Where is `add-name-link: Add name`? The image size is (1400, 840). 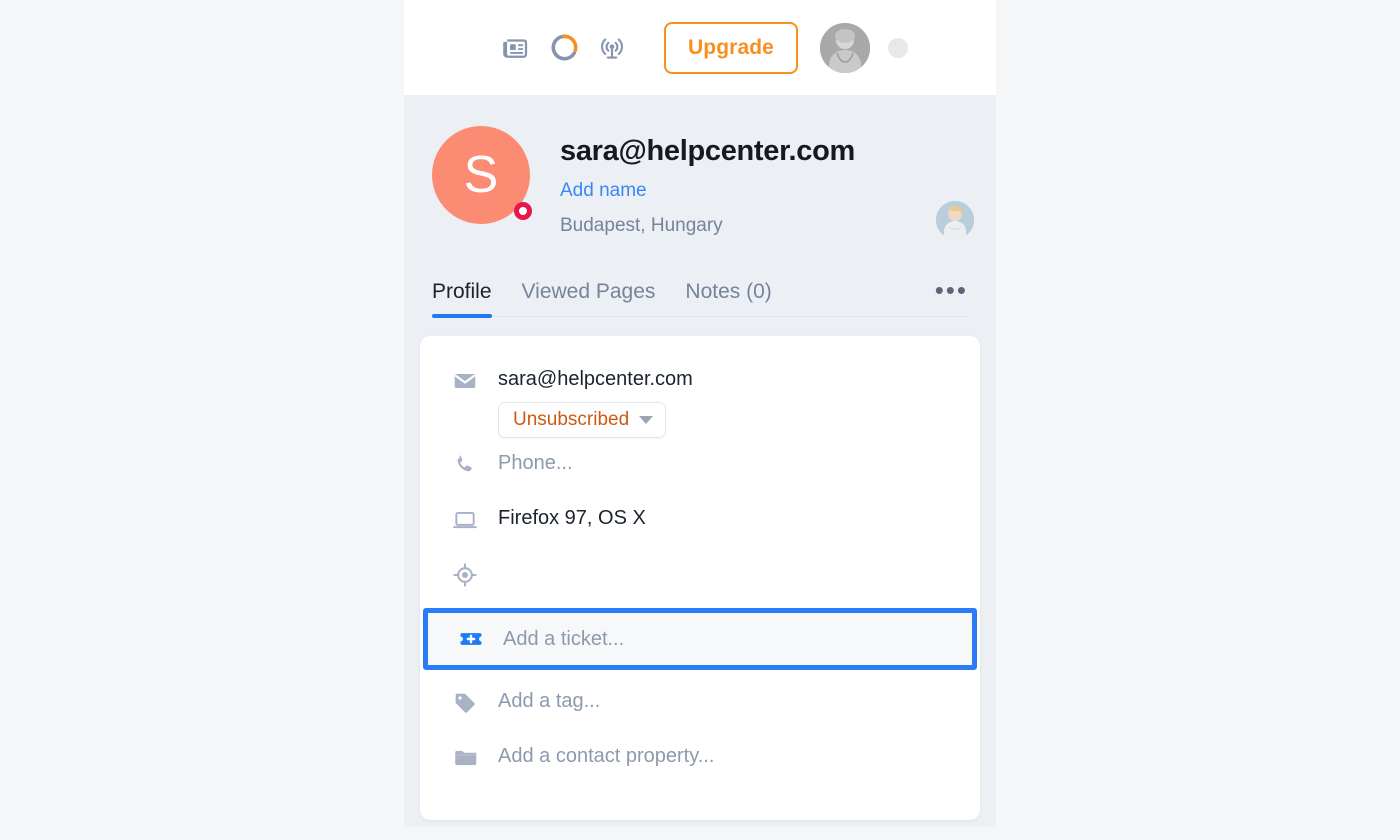 add-name-link: Add name is located at coordinates (764, 191).